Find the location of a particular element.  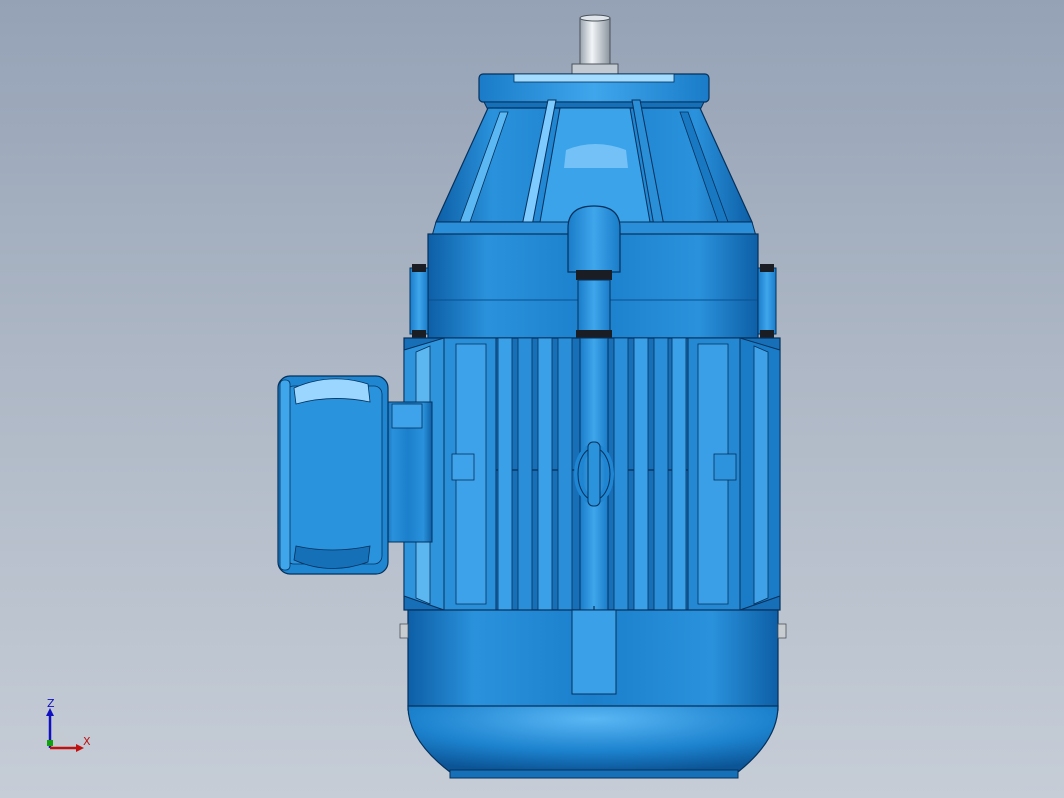

axis-x-label: X is located at coordinates (87, 741).